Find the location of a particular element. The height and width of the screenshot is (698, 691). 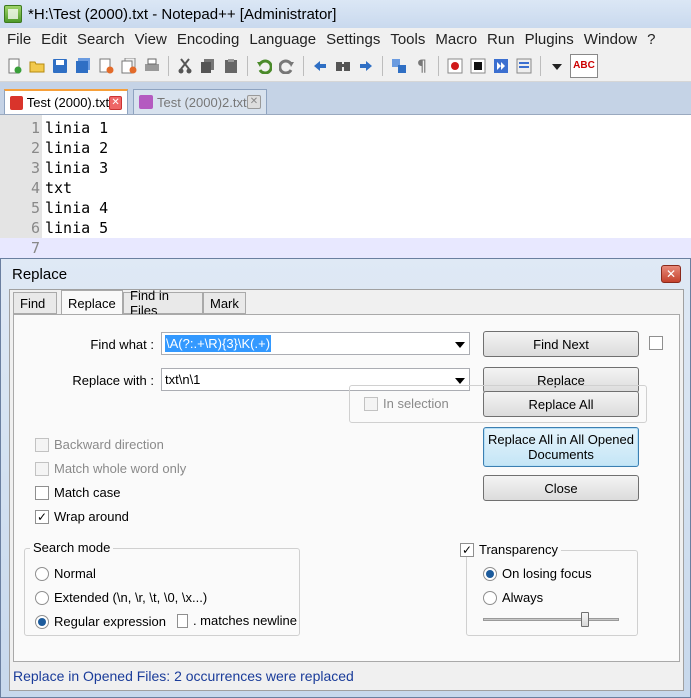

paste-icon is located at coordinates (231, 66).